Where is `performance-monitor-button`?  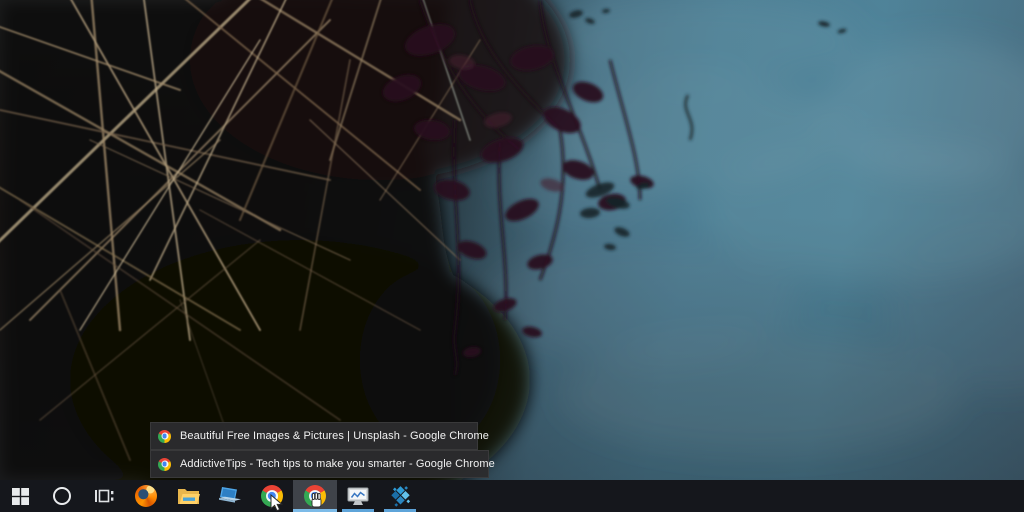
performance-monitor-button is located at coordinates (358, 496).